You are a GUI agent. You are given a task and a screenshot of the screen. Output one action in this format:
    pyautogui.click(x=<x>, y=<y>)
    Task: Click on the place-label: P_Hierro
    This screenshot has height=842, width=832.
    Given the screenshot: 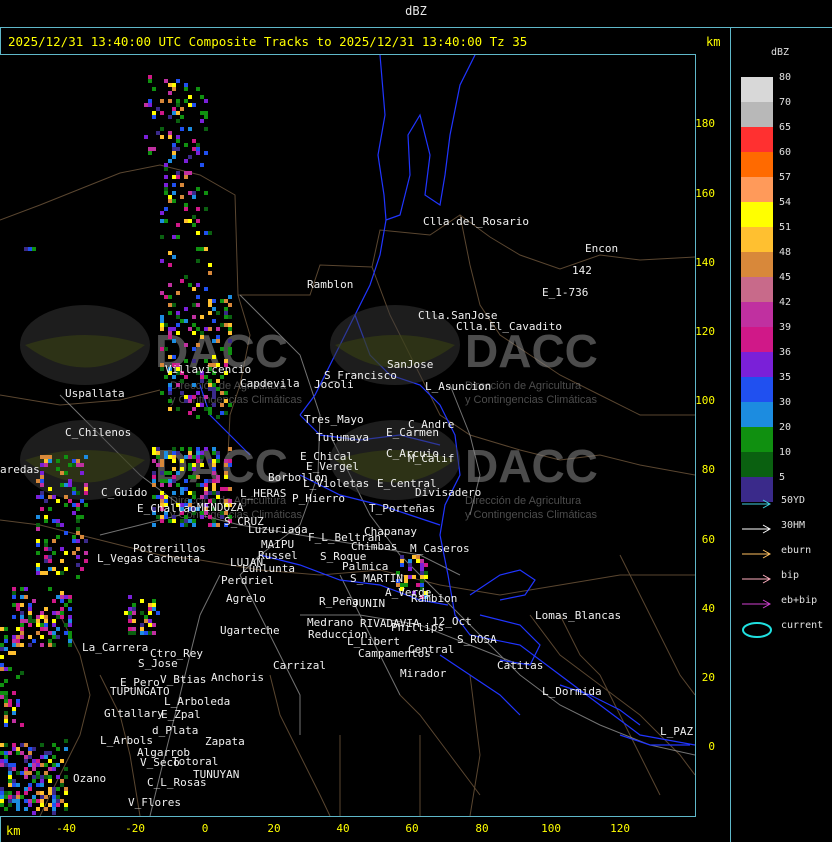 What is the action you would take?
    pyautogui.click(x=318, y=498)
    